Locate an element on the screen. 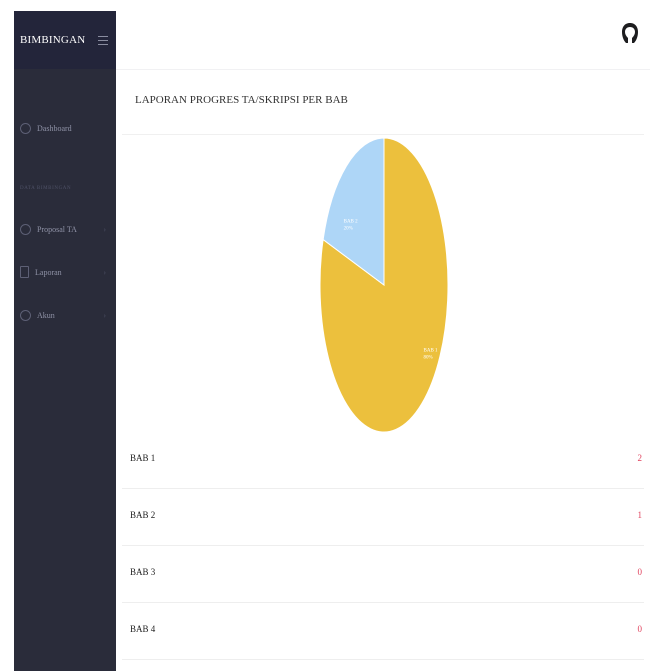 Image resolution: width=654 pixels, height=671 pixels. top-navbar is located at coordinates (383, 40).